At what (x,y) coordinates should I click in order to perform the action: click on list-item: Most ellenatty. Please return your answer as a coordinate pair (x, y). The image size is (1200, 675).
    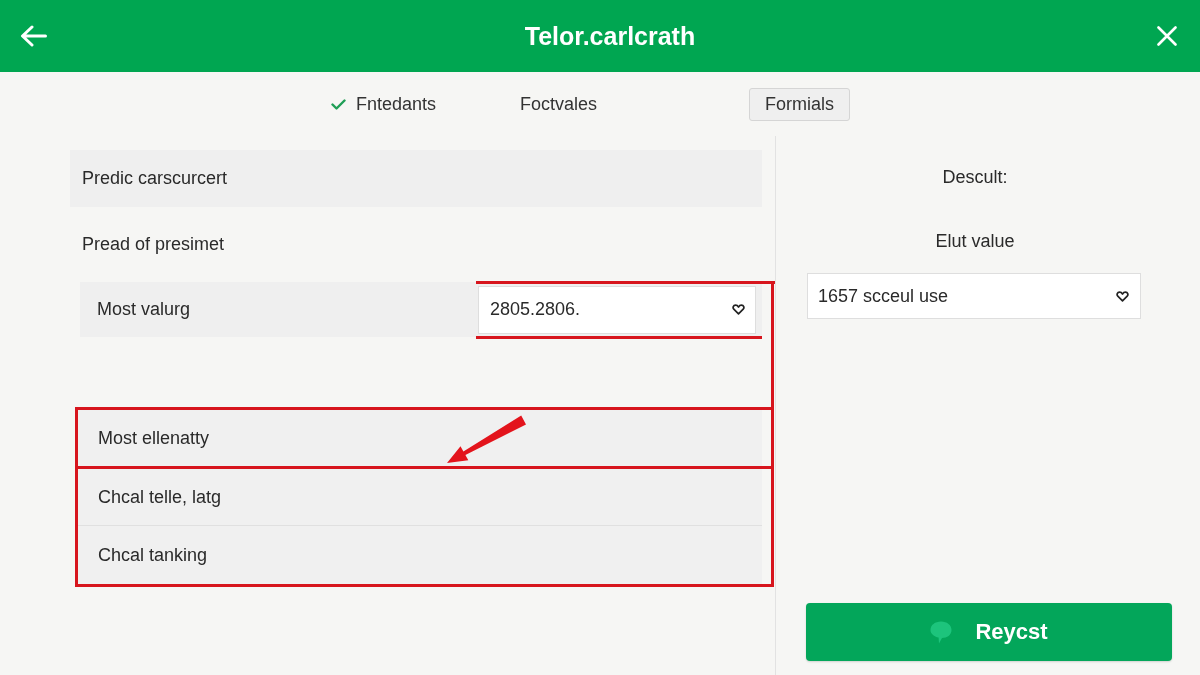
    Looking at the image, I should click on (420, 438).